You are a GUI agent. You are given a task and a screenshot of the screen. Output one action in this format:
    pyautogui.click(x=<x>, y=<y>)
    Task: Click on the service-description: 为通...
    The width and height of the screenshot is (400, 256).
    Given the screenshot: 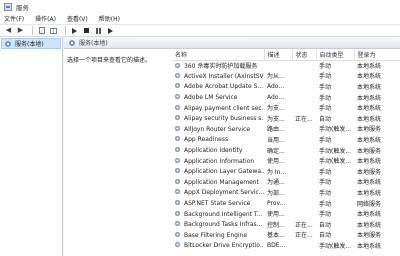 What is the action you would take?
    pyautogui.click(x=276, y=183)
    